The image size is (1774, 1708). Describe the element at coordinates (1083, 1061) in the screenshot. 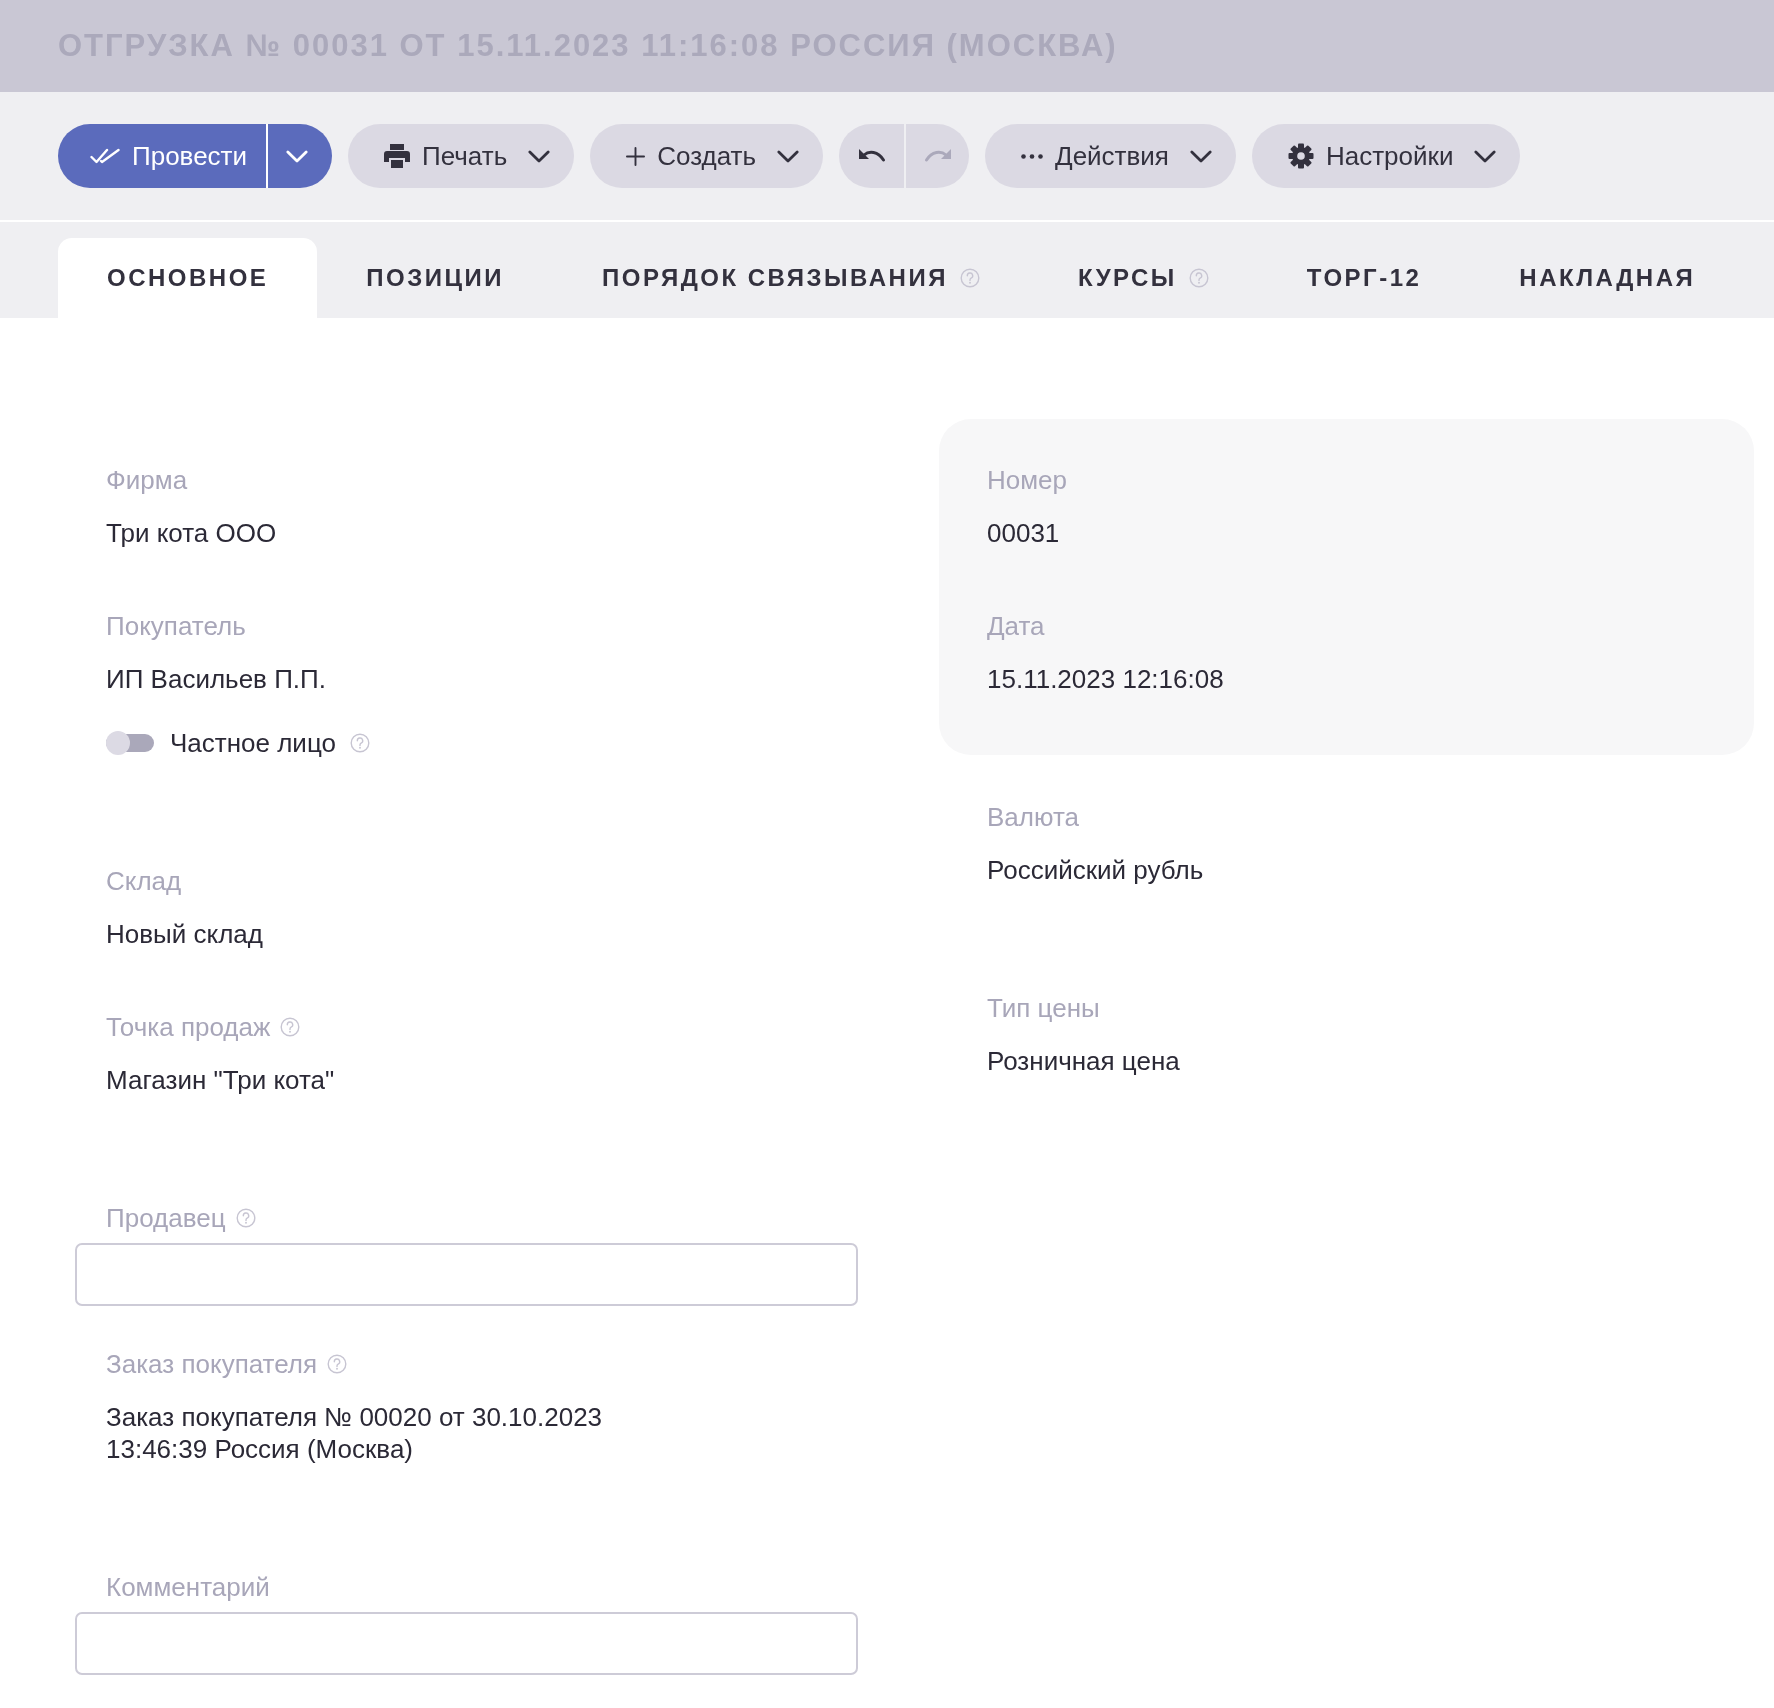

I see `field-value: Розничная цена` at that location.